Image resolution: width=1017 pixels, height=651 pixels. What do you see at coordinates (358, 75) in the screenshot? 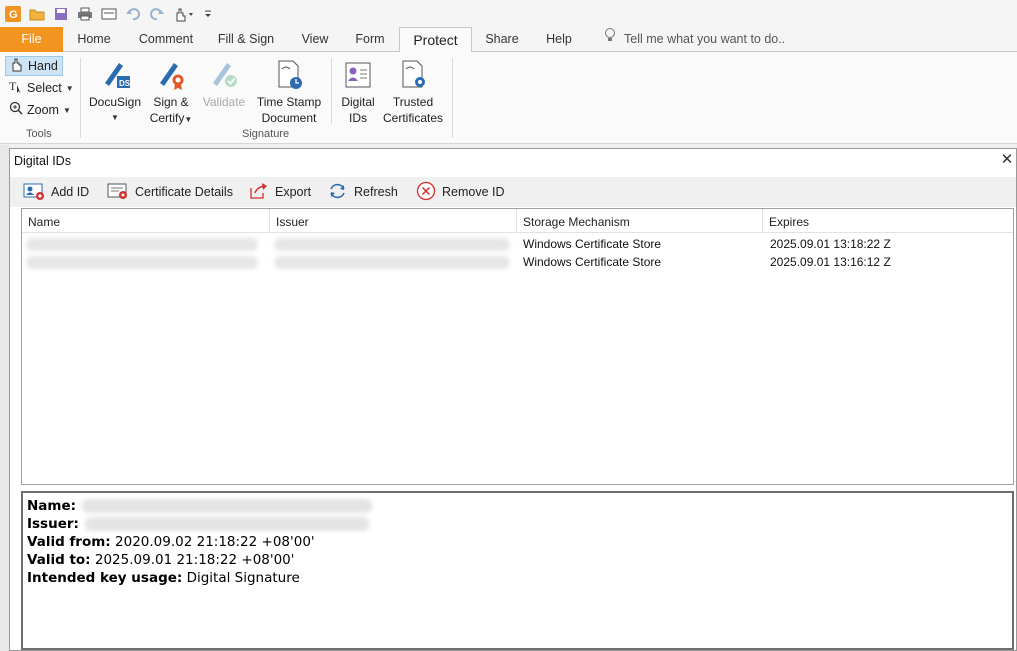
I see `digital-id-icon` at bounding box center [358, 75].